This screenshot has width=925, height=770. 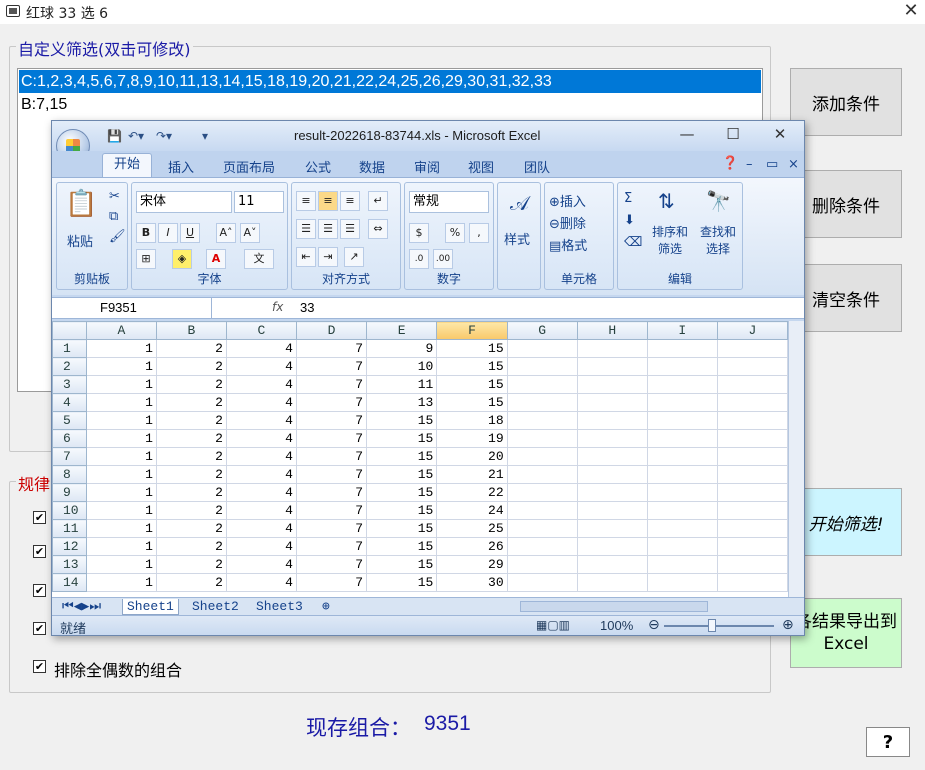 What do you see at coordinates (378, 201) in the screenshot?
I see `wrap-text-icon: ↵` at bounding box center [378, 201].